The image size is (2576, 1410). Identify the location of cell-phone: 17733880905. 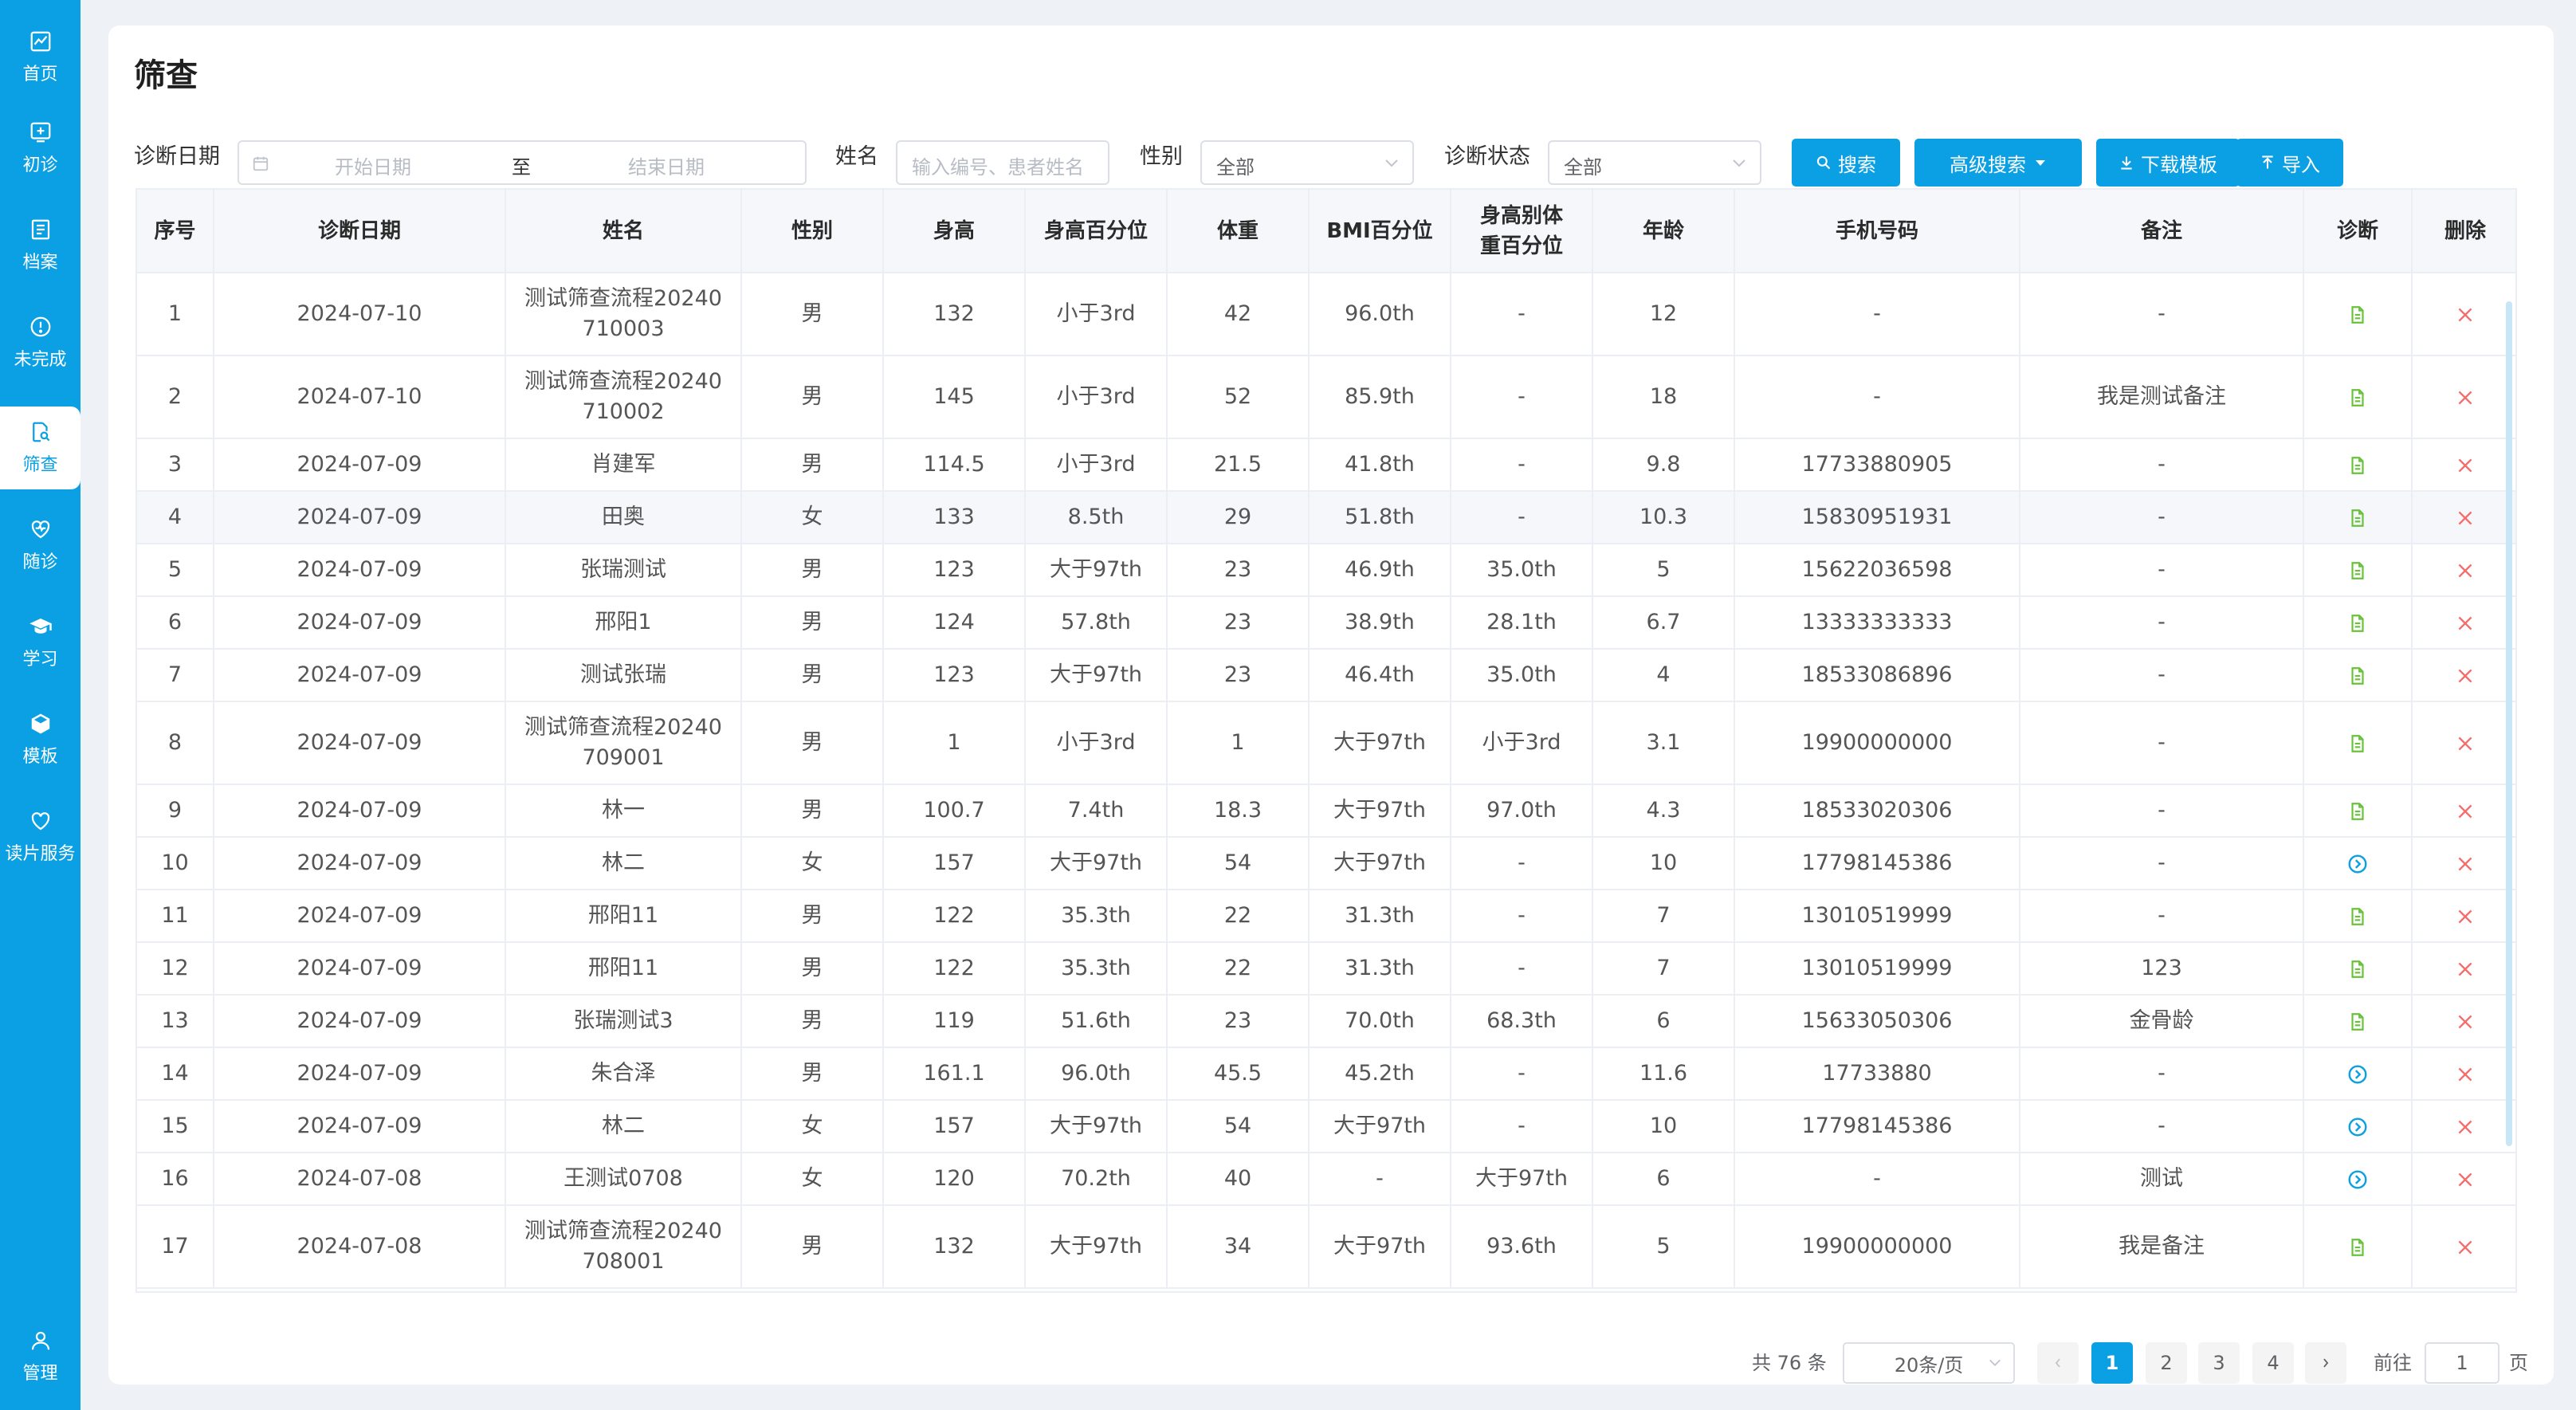
(1877, 465).